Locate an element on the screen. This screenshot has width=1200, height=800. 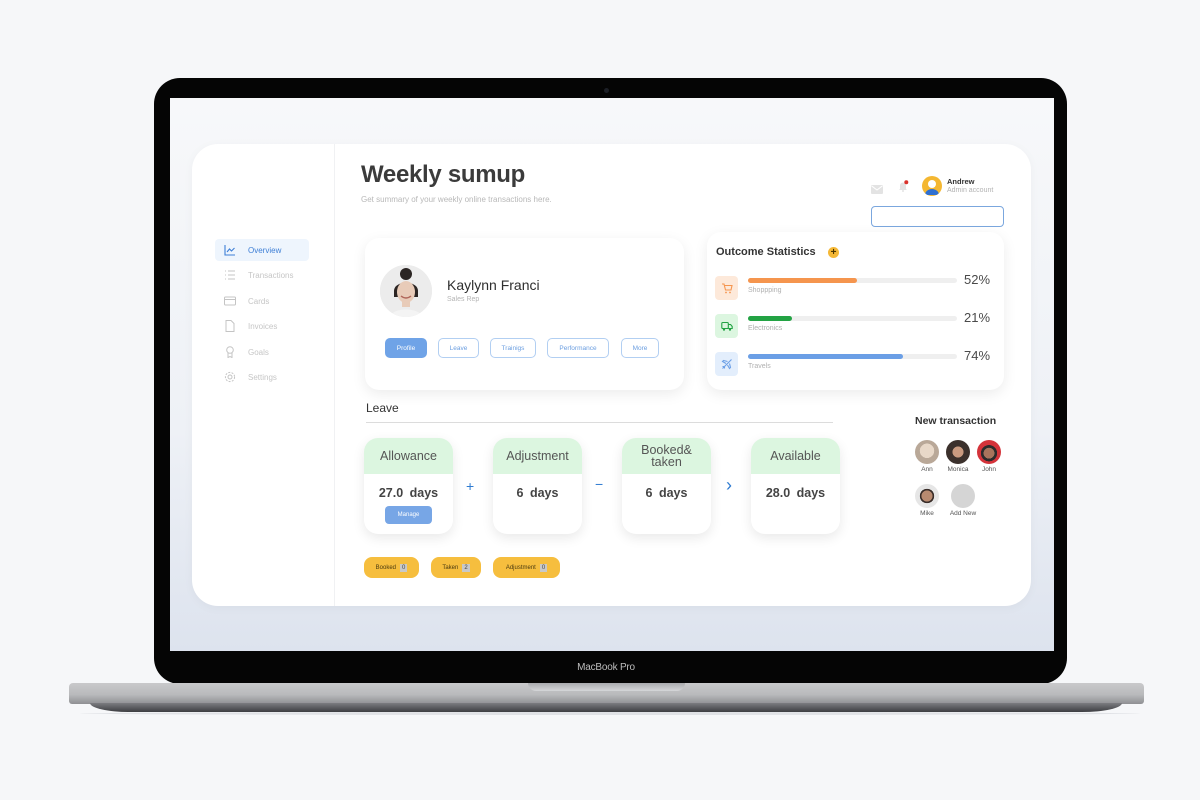
document-icon is located at coordinates (230, 326).